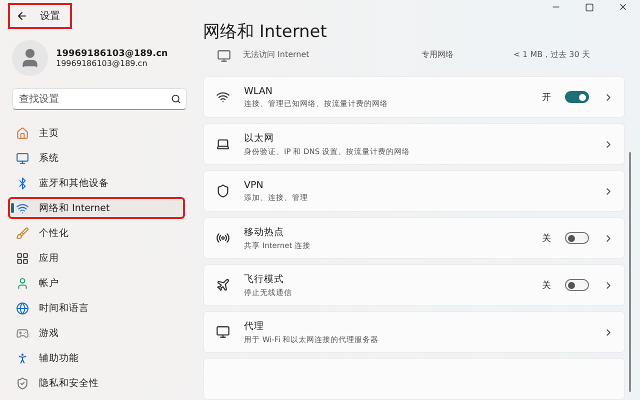 This screenshot has height=400, width=640. What do you see at coordinates (96, 133) in the screenshot?
I see `sidebar-item: 主页` at bounding box center [96, 133].